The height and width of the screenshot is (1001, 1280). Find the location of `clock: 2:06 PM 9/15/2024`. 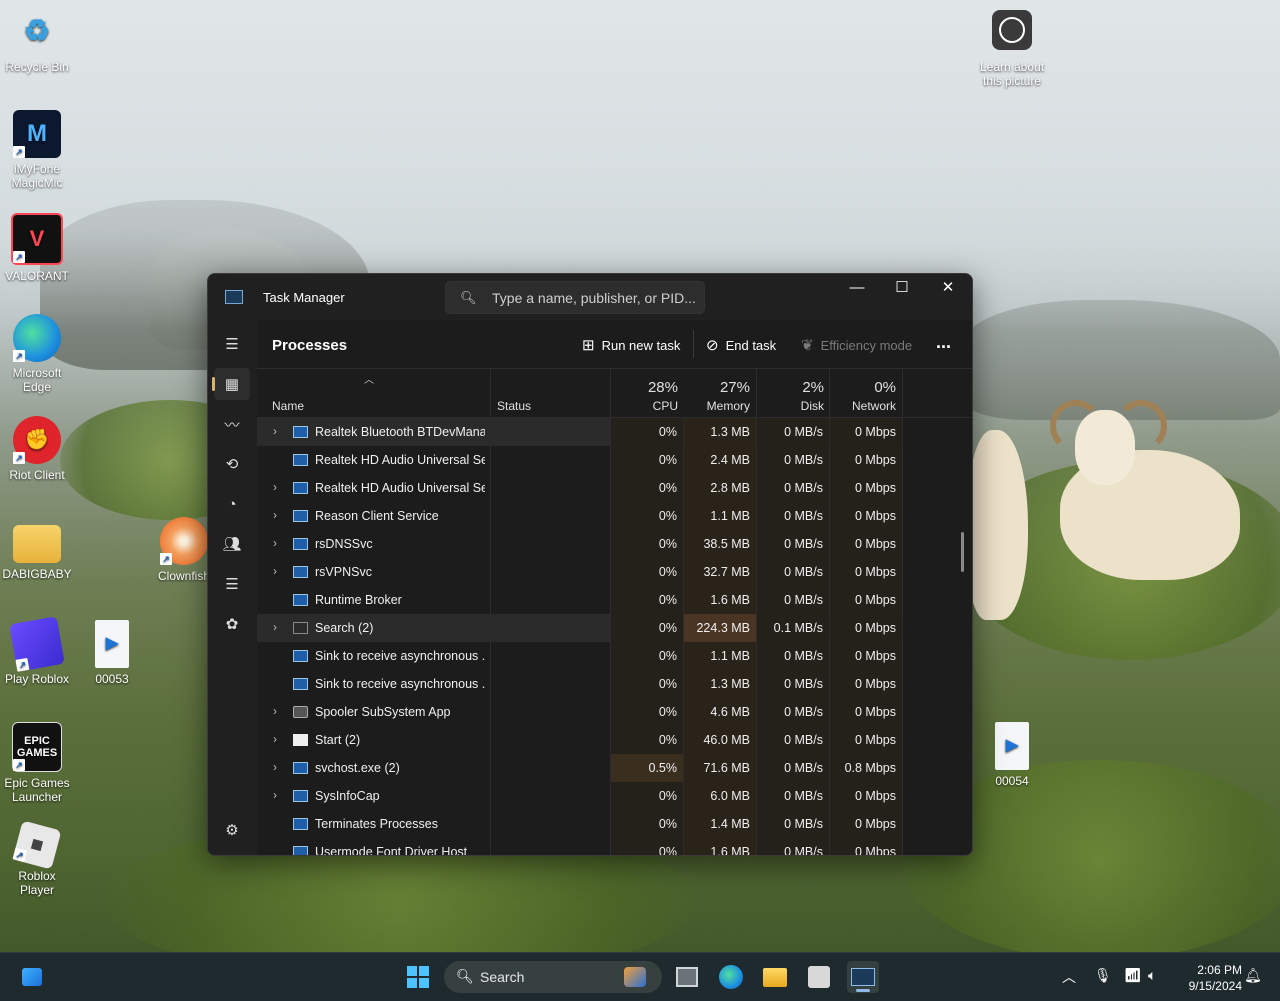

clock: 2:06 PM 9/15/2024 is located at coordinates (1207, 978).